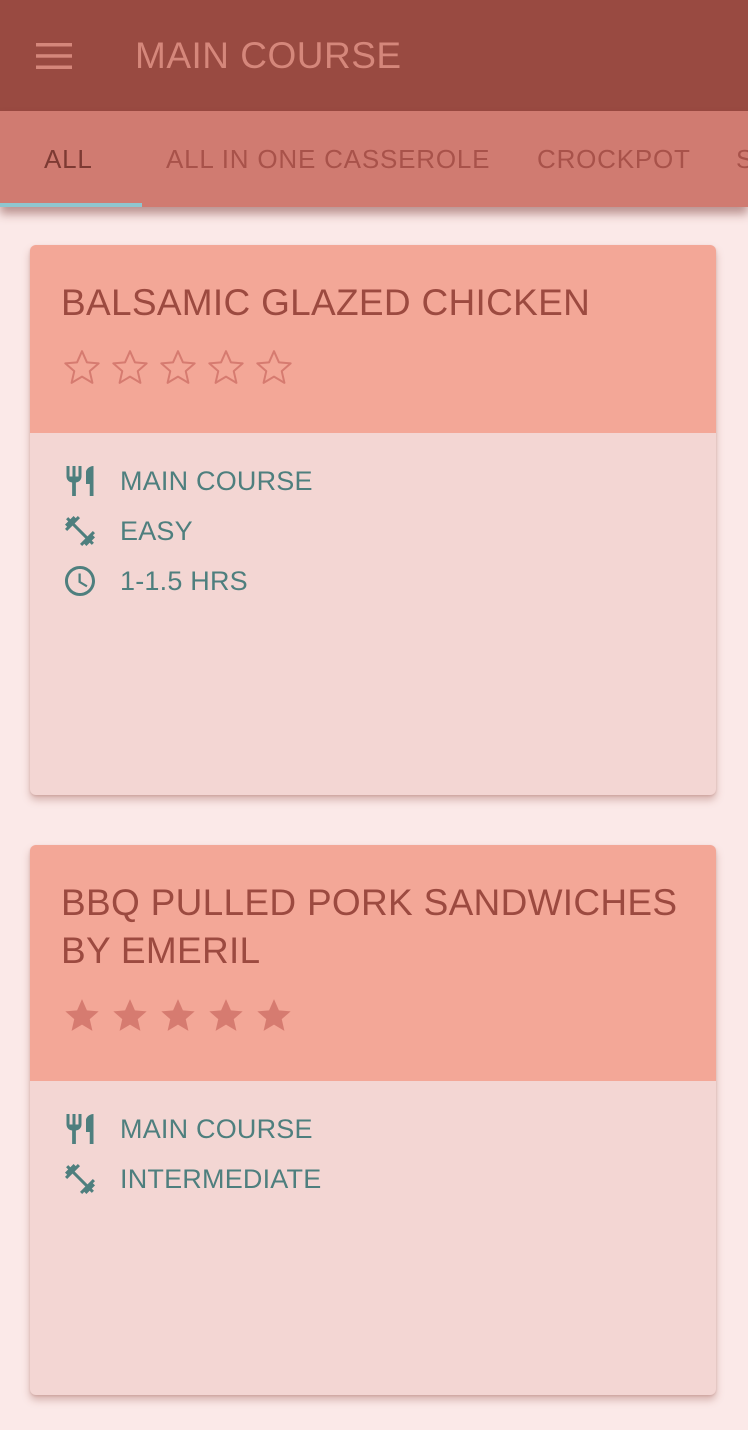  I want to click on tab-all: ALL, so click(68, 159).